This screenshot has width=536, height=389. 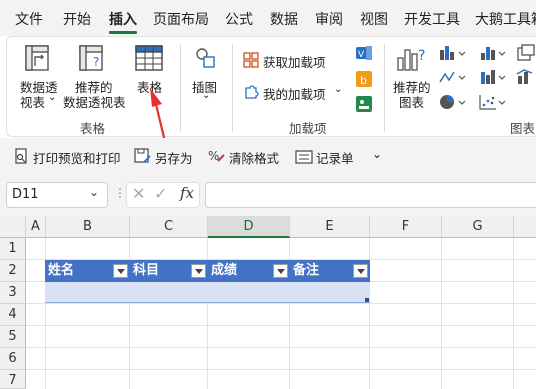 I want to click on tab-file: 文件, so click(x=29, y=18).